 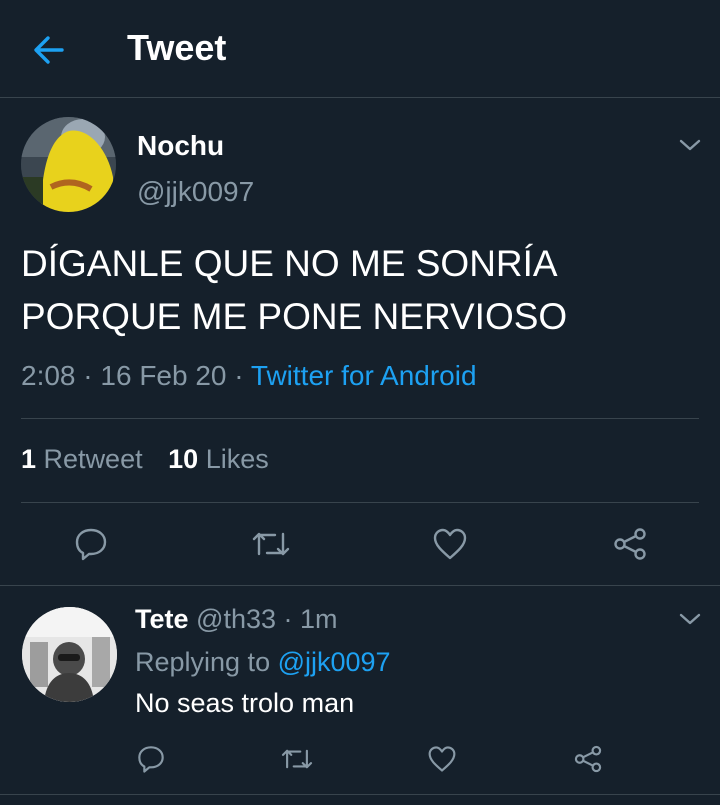 I want to click on retweet-count: 1, so click(x=29, y=459).